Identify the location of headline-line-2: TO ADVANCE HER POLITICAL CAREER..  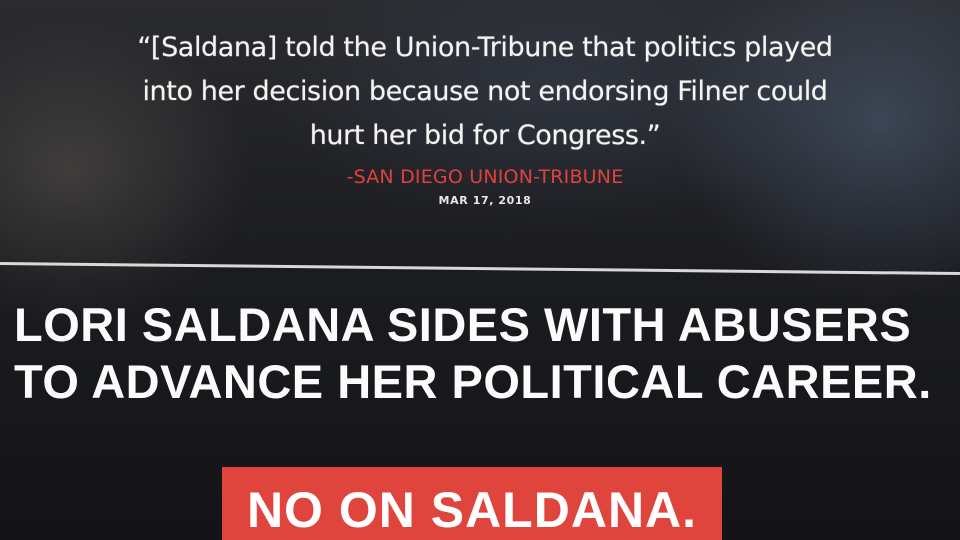
(473, 381).